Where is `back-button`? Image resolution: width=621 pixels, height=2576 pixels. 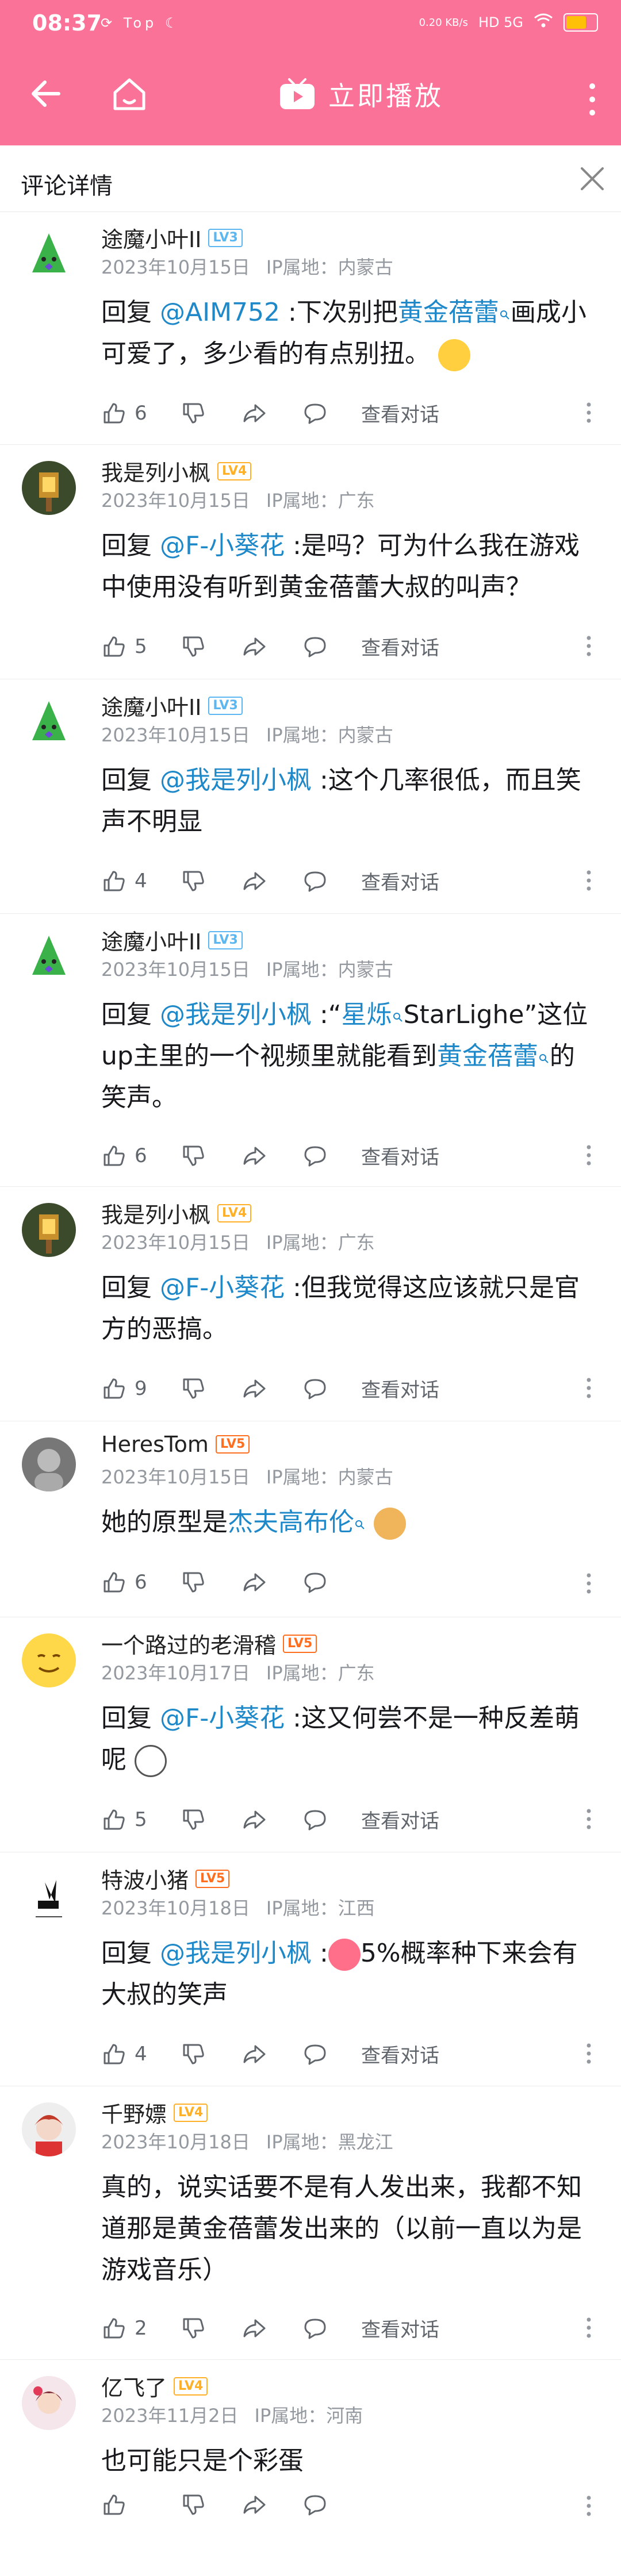
back-button is located at coordinates (46, 94).